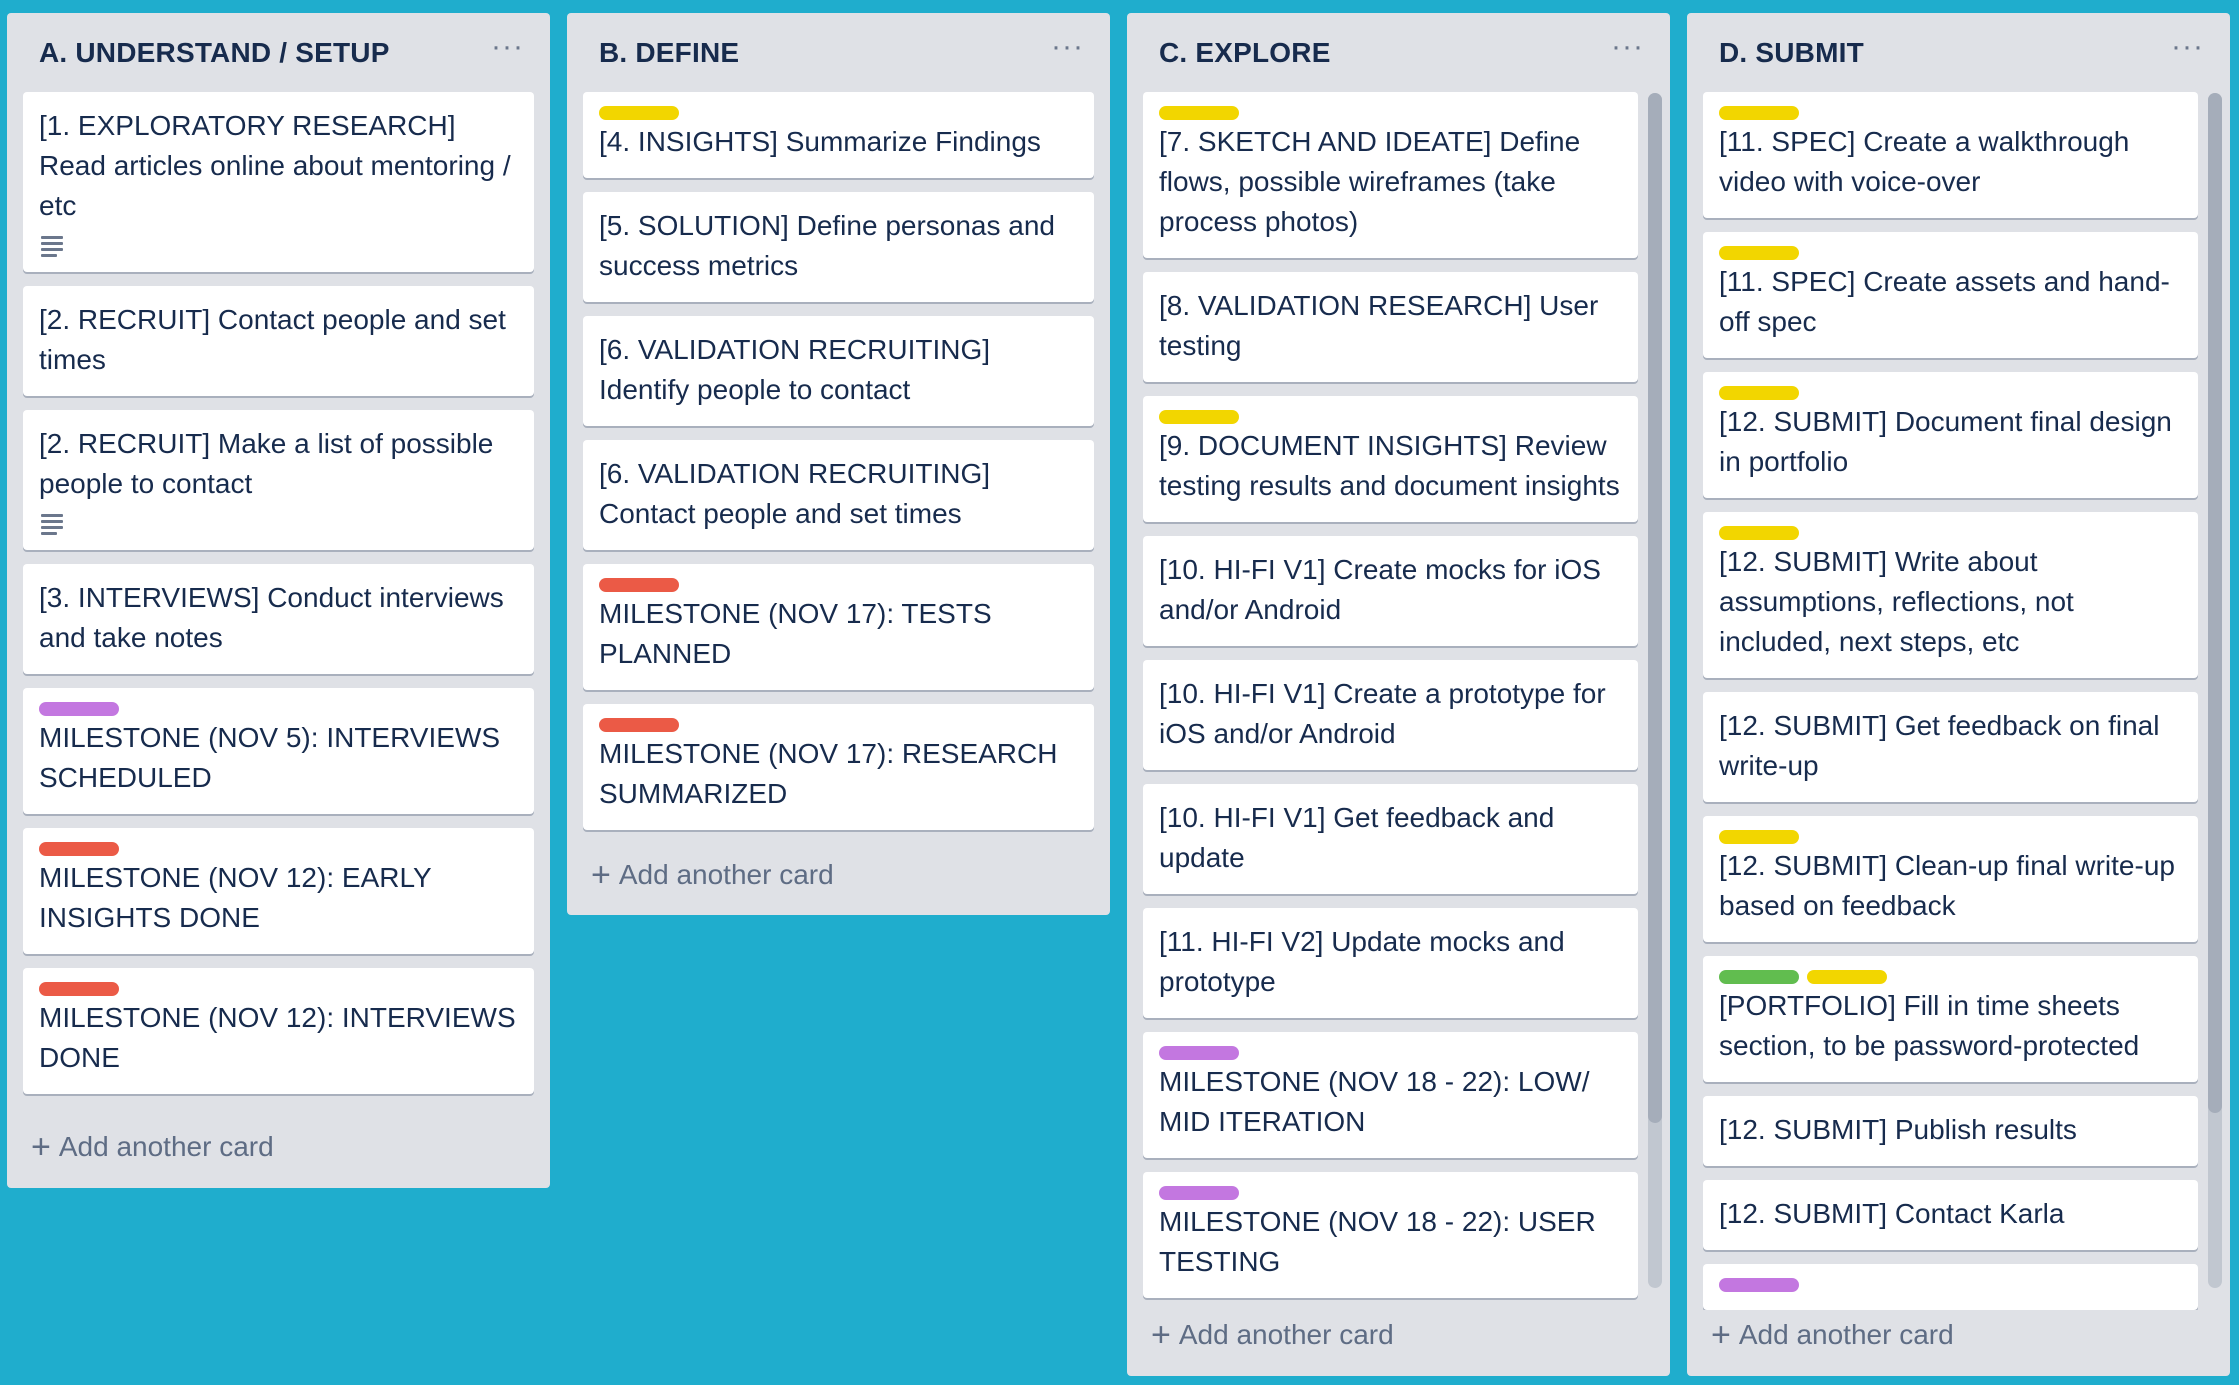 Image resolution: width=2239 pixels, height=1385 pixels. Describe the element at coordinates (1357, 837) in the screenshot. I see `card-title: [10. HI-FI V1] Get feedback and update` at that location.